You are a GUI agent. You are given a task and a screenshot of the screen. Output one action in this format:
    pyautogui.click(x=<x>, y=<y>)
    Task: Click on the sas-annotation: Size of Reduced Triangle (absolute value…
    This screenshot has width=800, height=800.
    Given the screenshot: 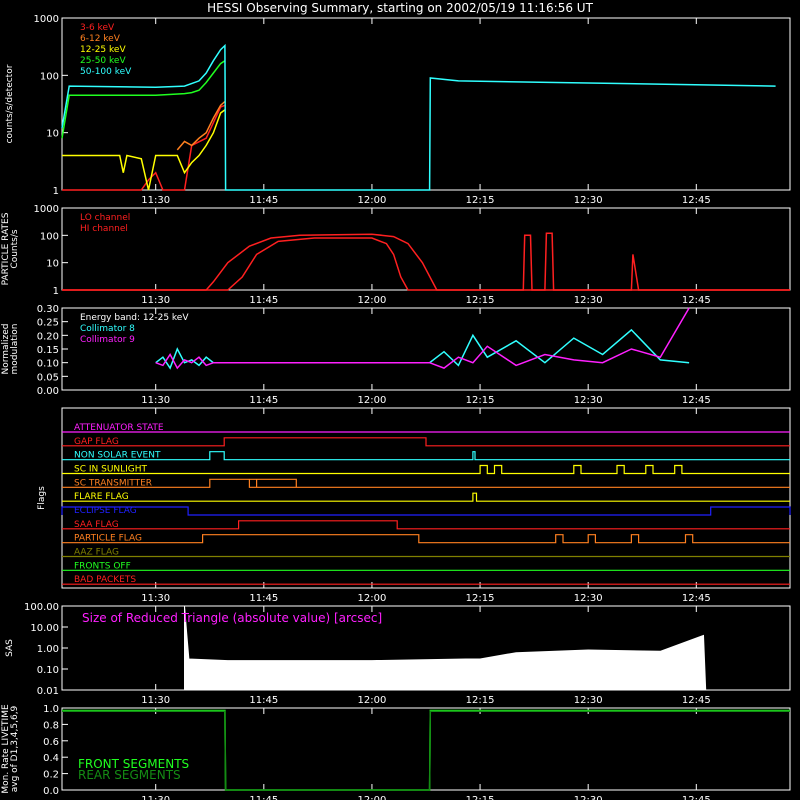 What is the action you would take?
    pyautogui.click(x=232, y=618)
    